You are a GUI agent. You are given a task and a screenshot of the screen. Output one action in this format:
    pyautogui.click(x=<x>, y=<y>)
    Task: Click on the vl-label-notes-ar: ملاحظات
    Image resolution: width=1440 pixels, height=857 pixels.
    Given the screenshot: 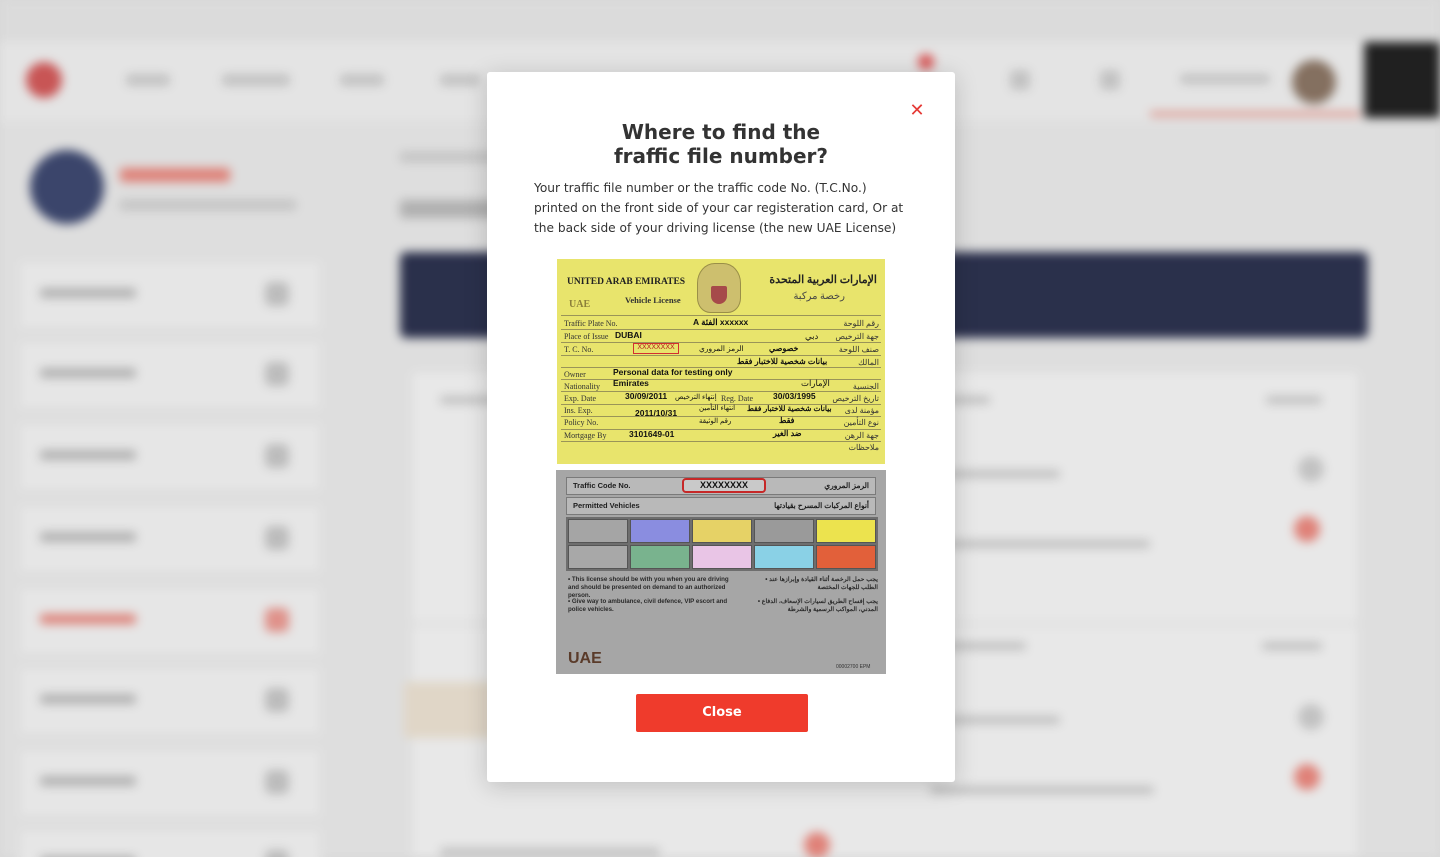 What is the action you would take?
    pyautogui.click(x=863, y=447)
    